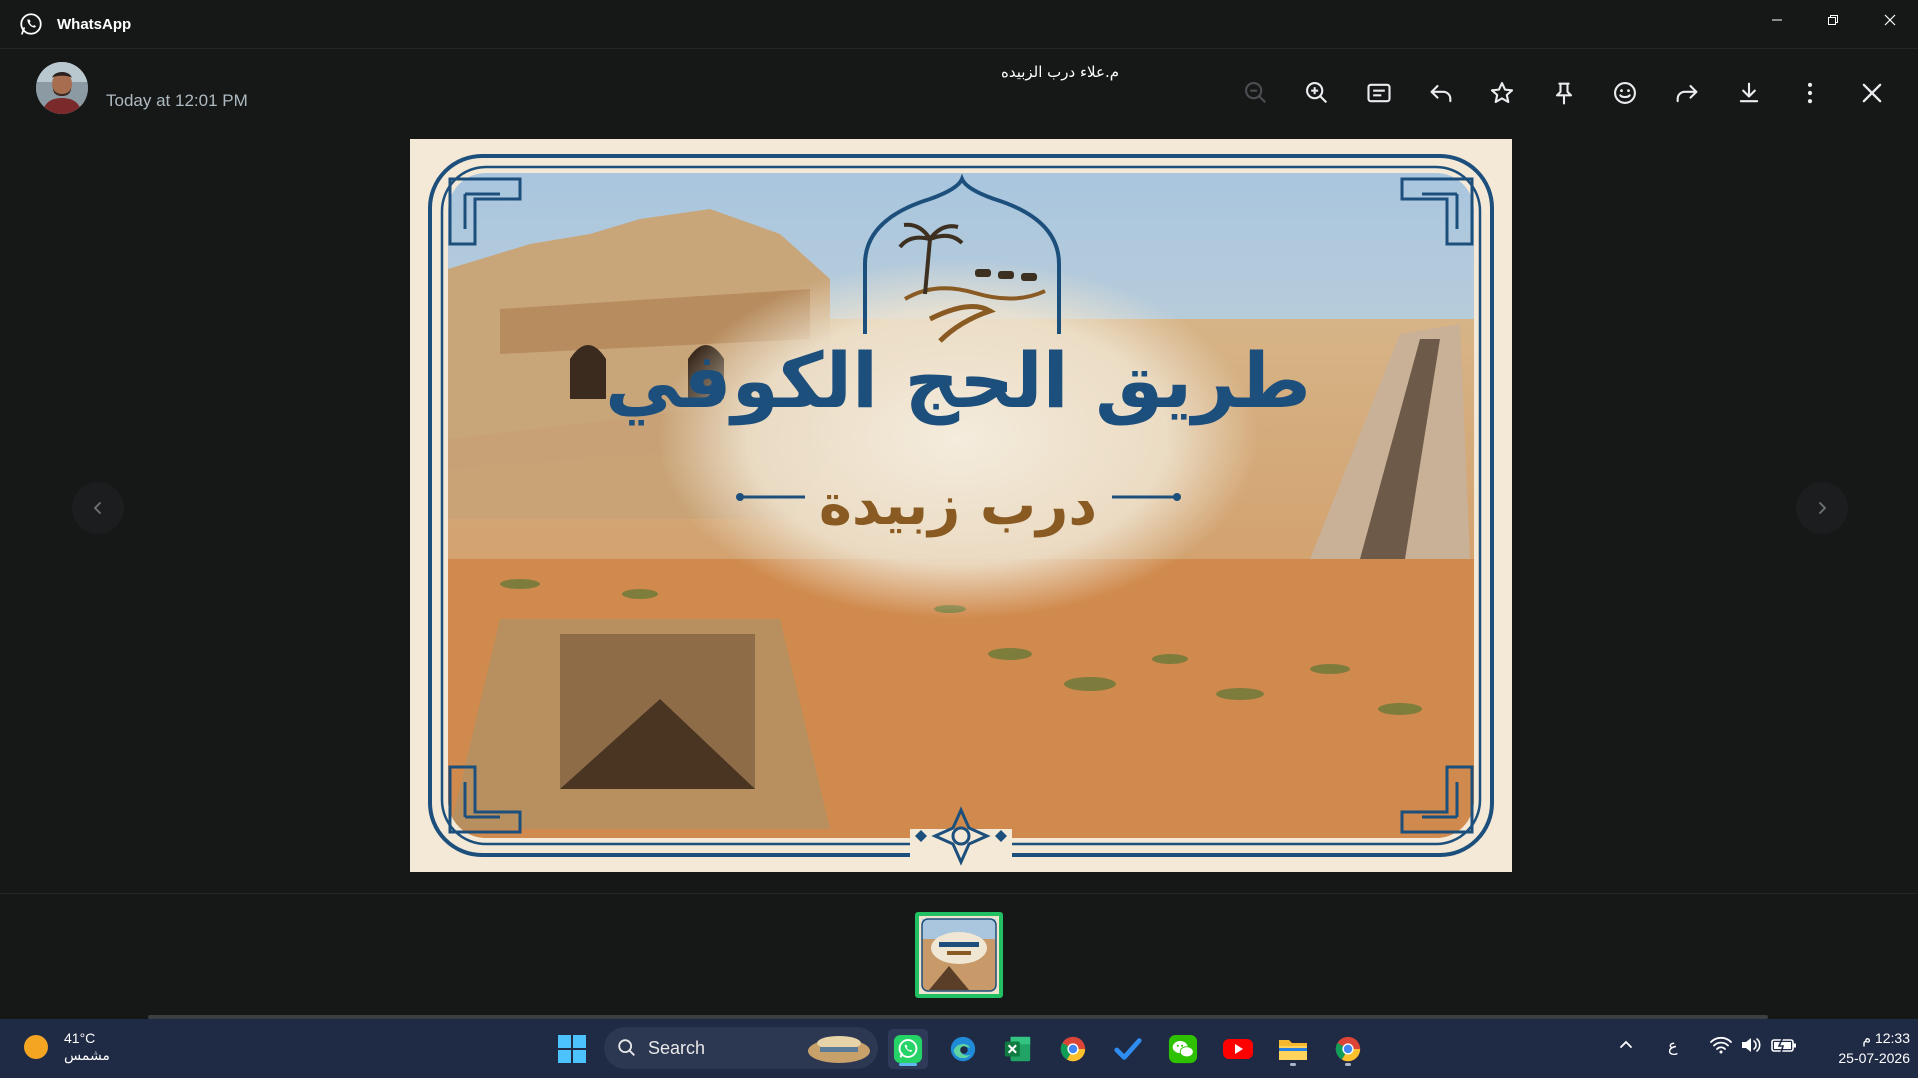 The width and height of the screenshot is (1918, 1078). I want to click on window-title: WhatsApp, so click(94, 24).